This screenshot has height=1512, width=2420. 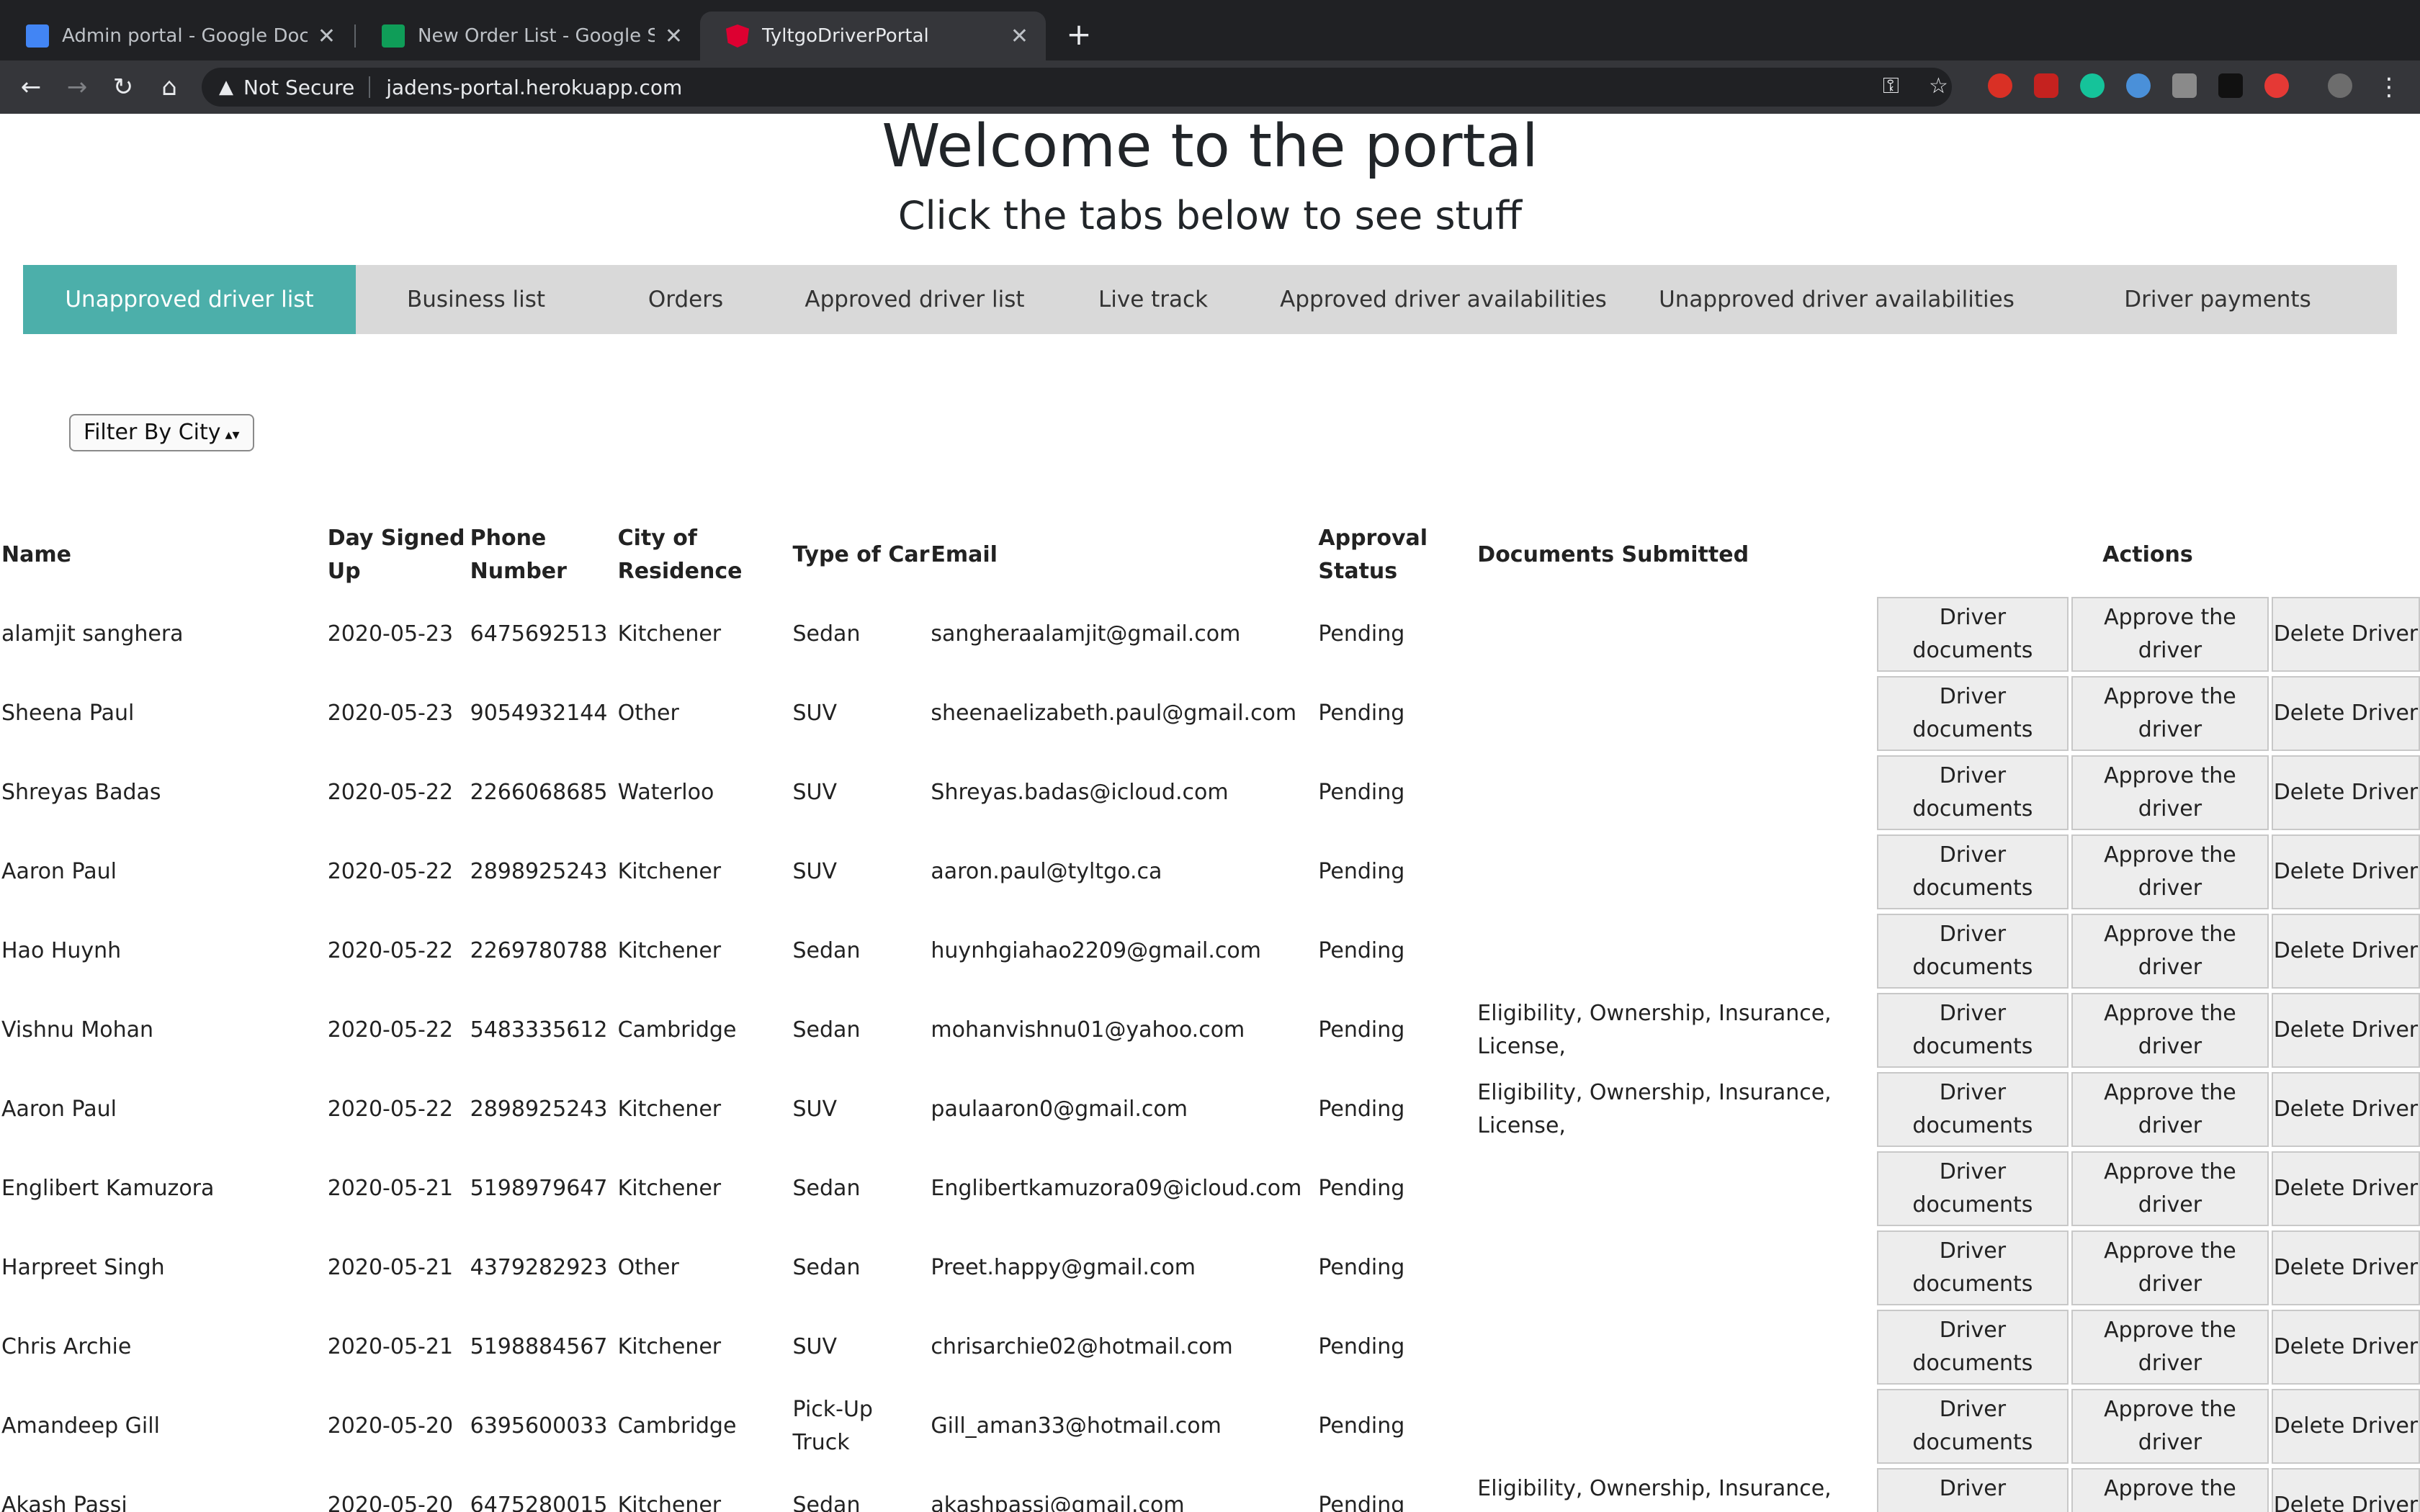 I want to click on extension-grammarly-icon, so click(x=2092, y=85).